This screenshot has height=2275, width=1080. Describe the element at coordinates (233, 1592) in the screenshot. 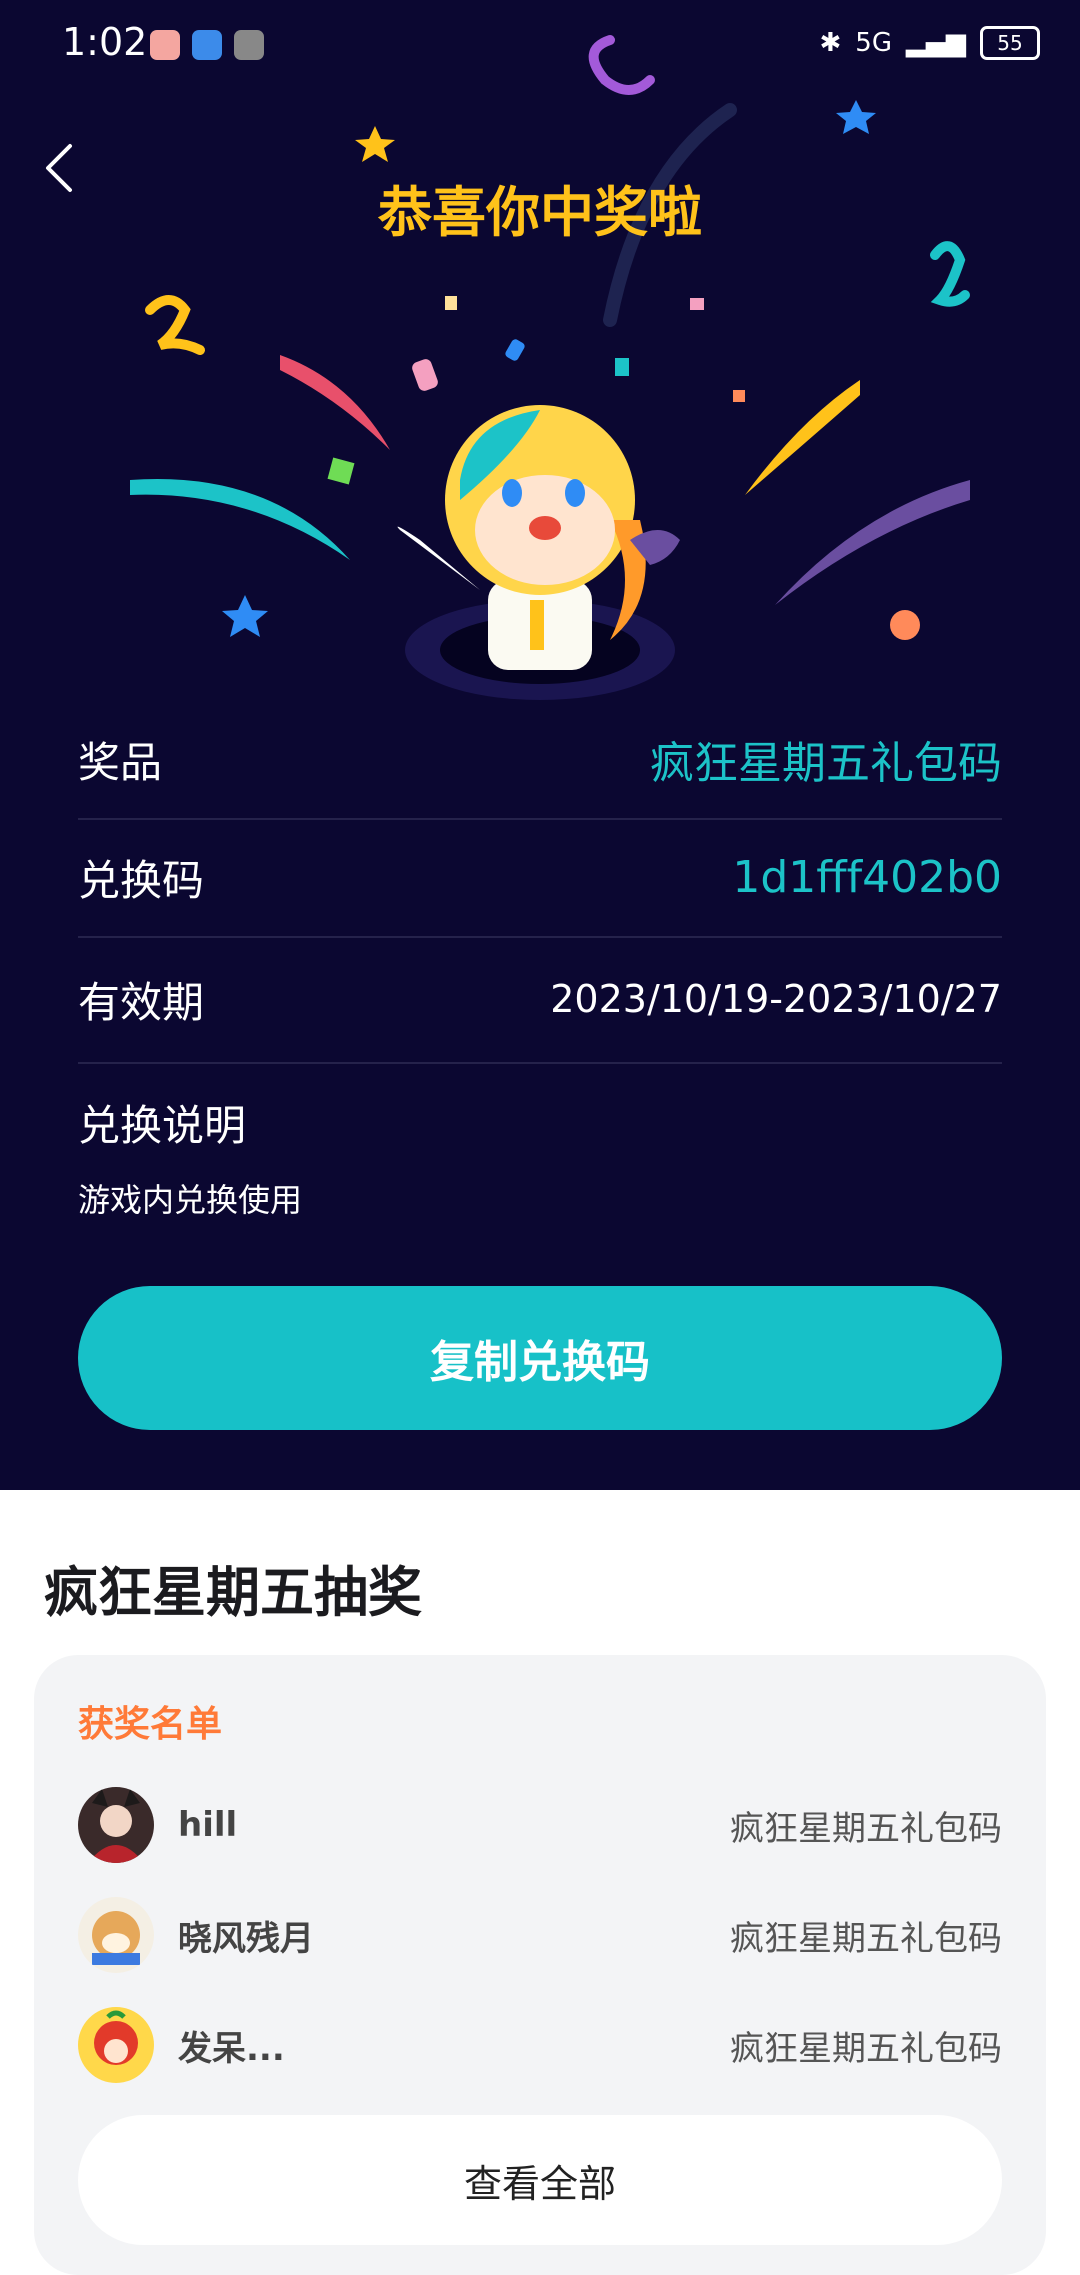

I see `lottery-title: 疯狂星期五抽奖` at that location.